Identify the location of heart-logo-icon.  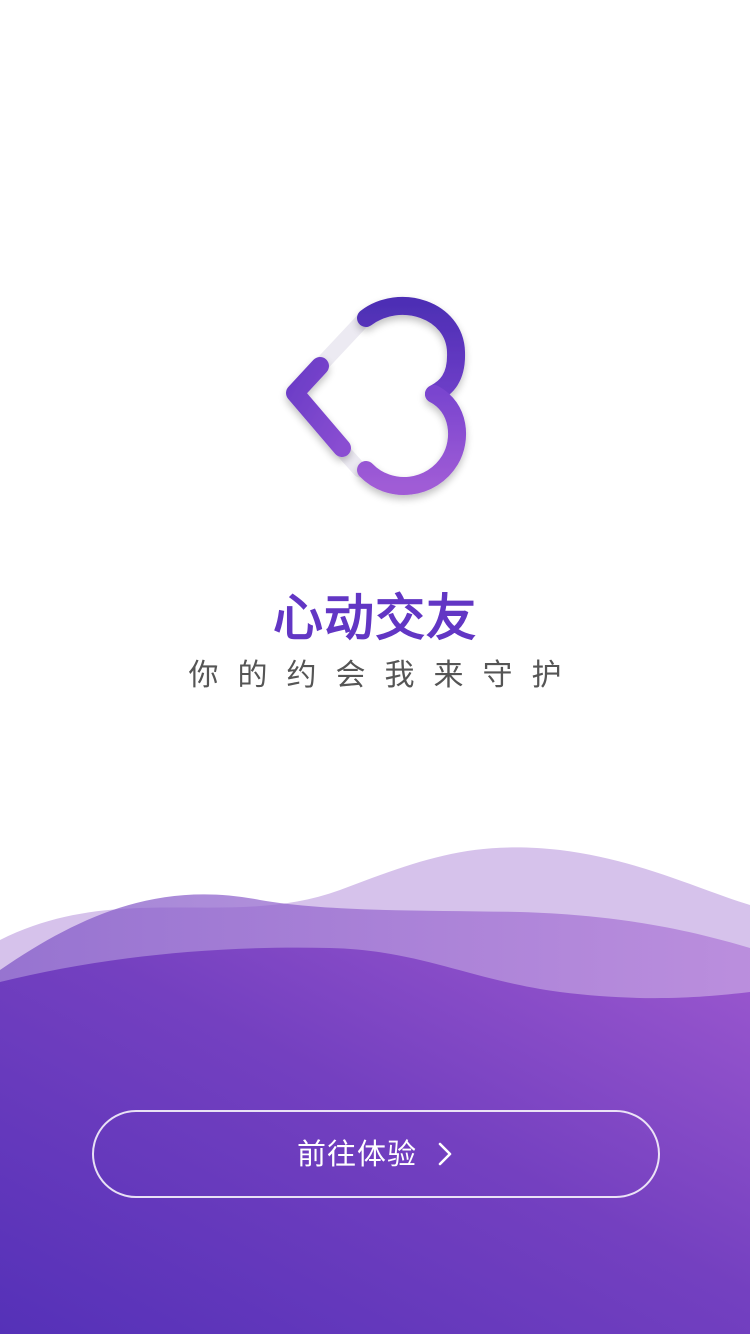
(375, 395).